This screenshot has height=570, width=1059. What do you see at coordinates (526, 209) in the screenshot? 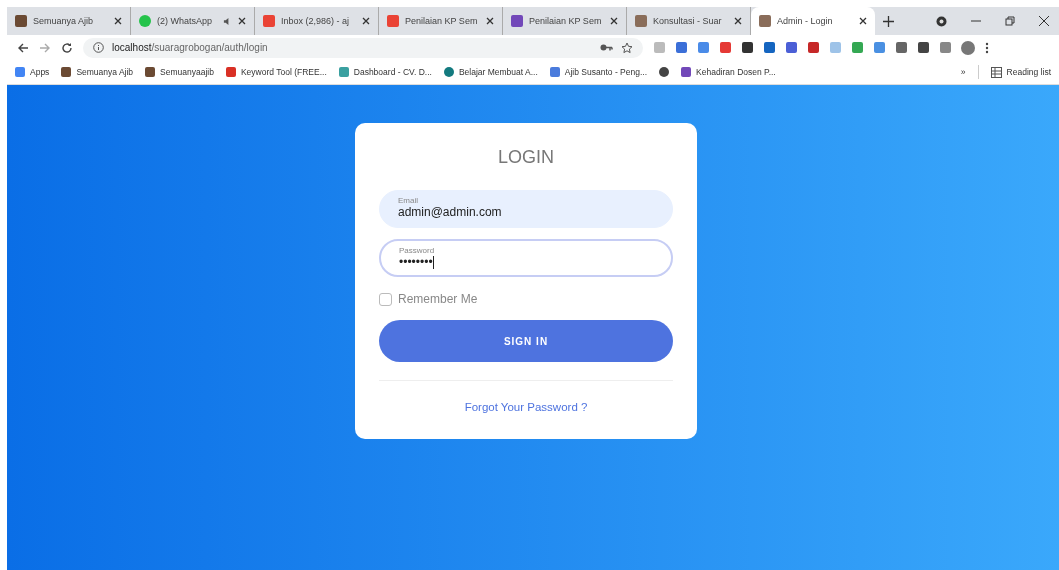
I see `email-field: Email admin@admin.com` at bounding box center [526, 209].